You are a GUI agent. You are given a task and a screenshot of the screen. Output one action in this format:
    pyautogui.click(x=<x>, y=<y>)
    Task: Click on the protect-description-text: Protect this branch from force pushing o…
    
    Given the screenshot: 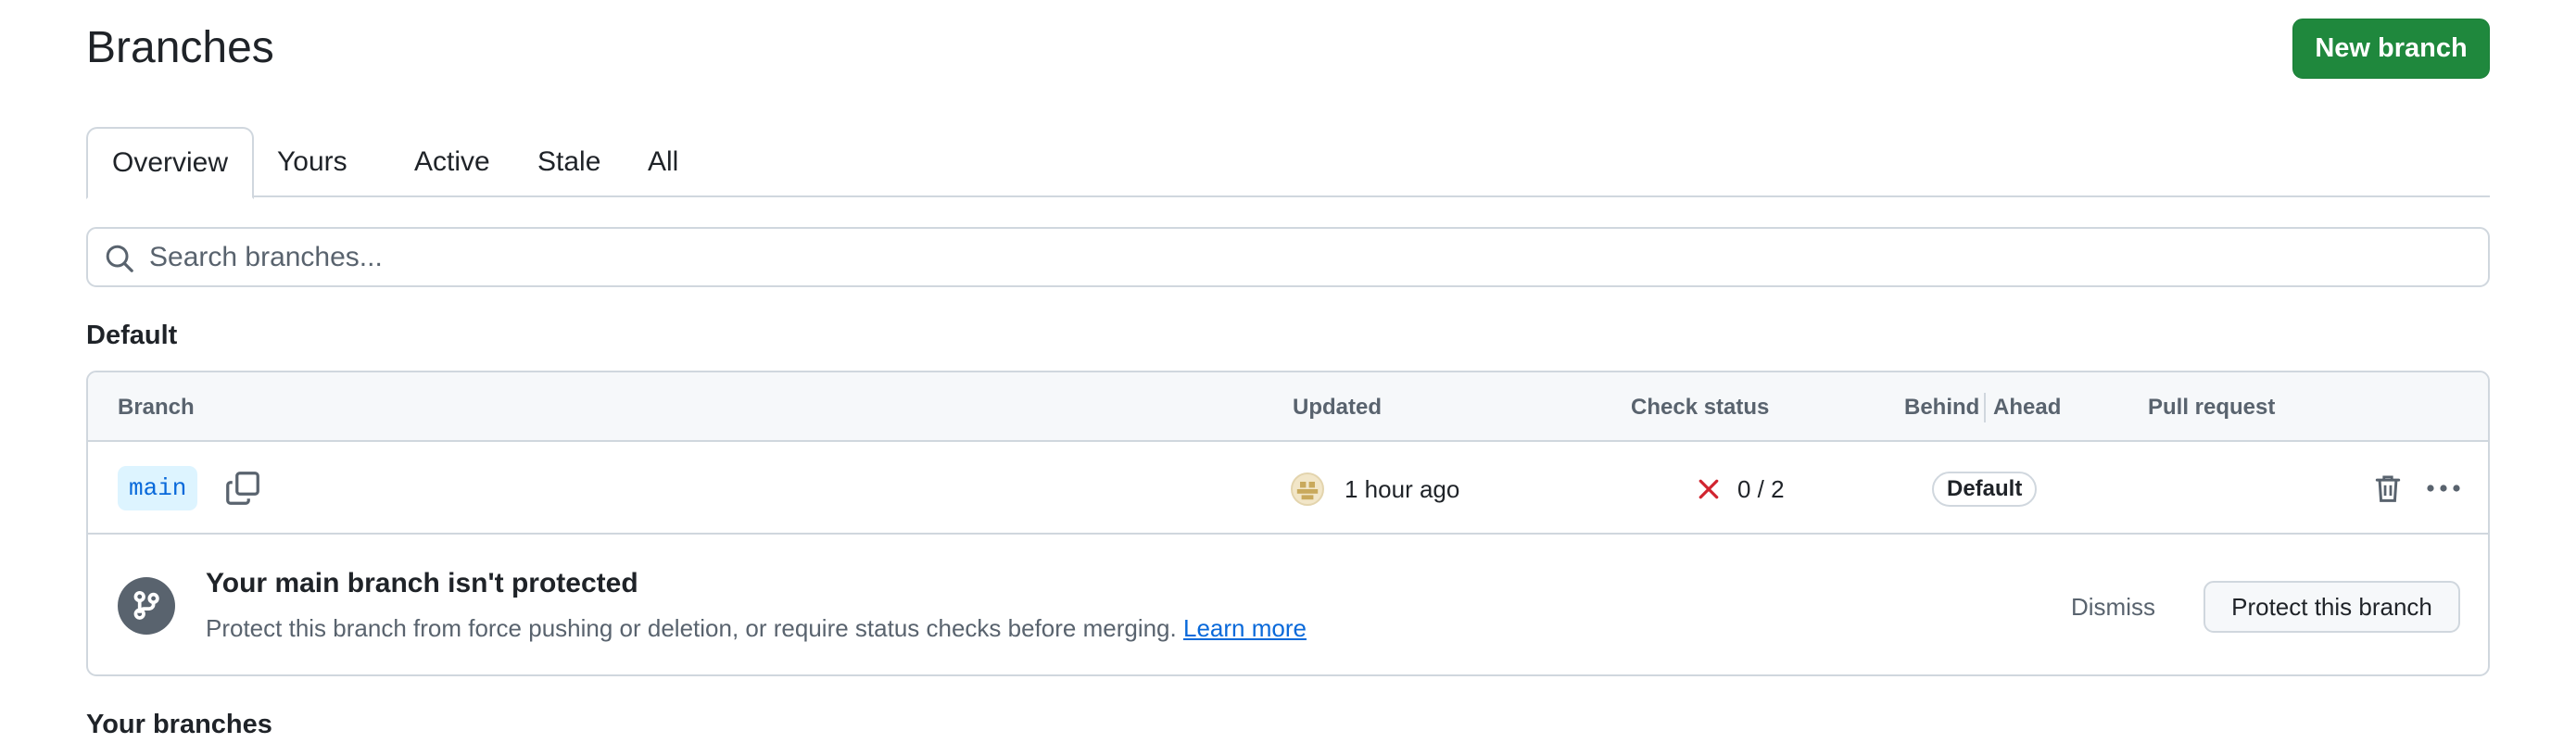 What is the action you would take?
    pyautogui.click(x=691, y=628)
    